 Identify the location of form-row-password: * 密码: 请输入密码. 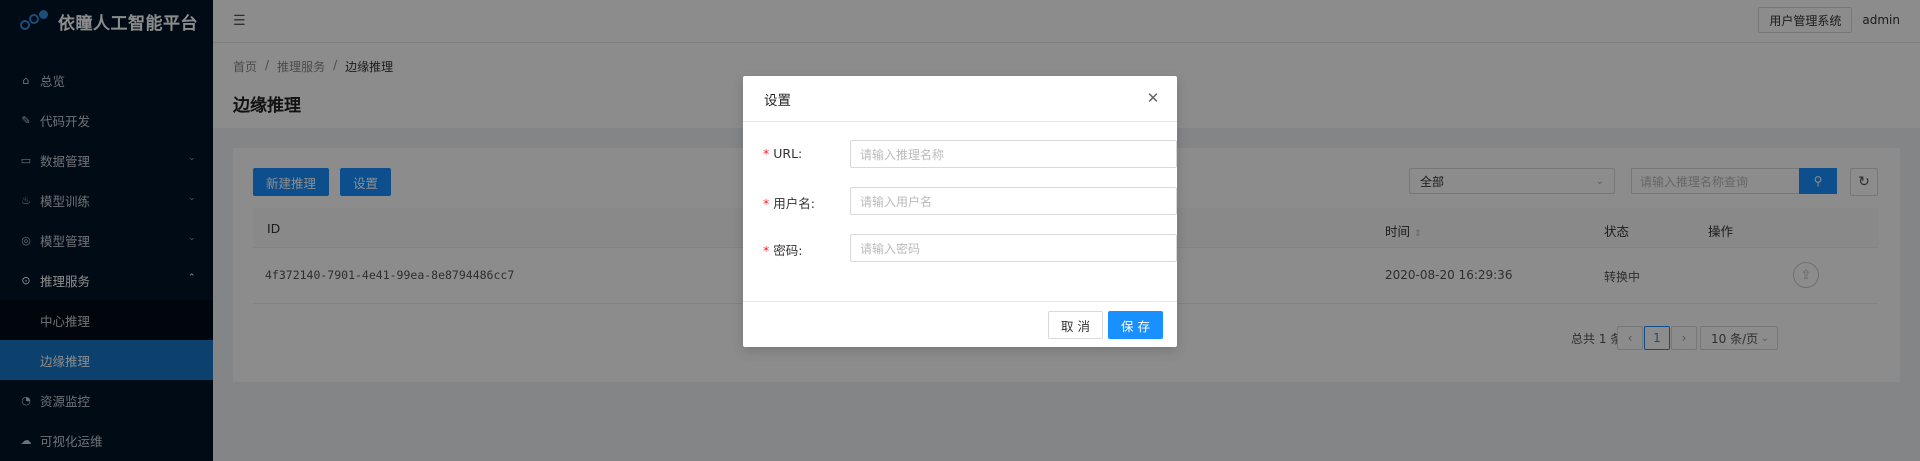
(970, 248).